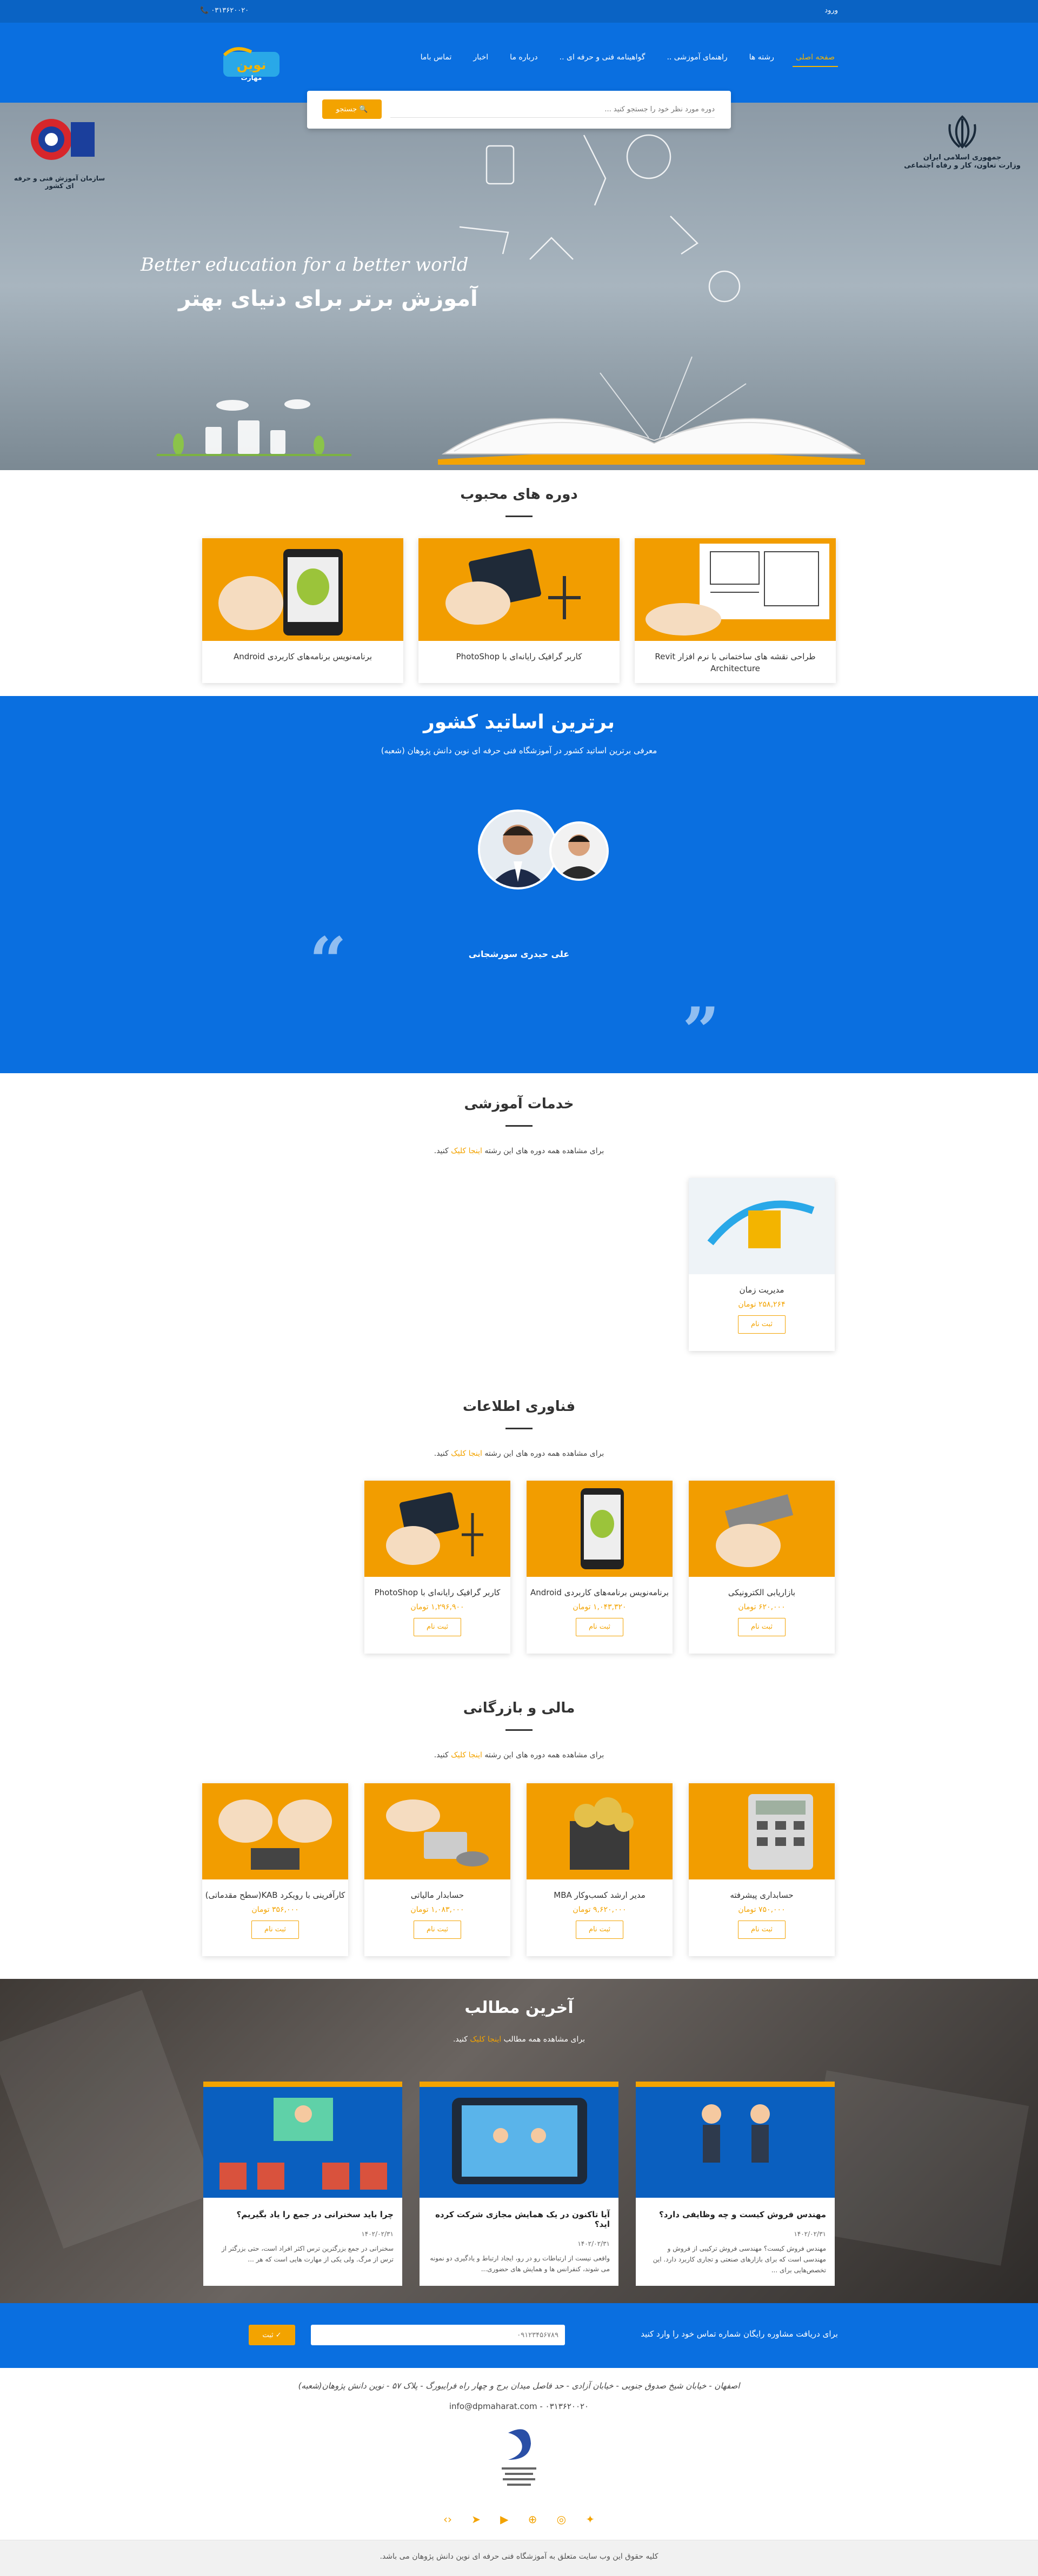  What do you see at coordinates (761, 58) in the screenshot?
I see `nav-majors: رشته ها` at bounding box center [761, 58].